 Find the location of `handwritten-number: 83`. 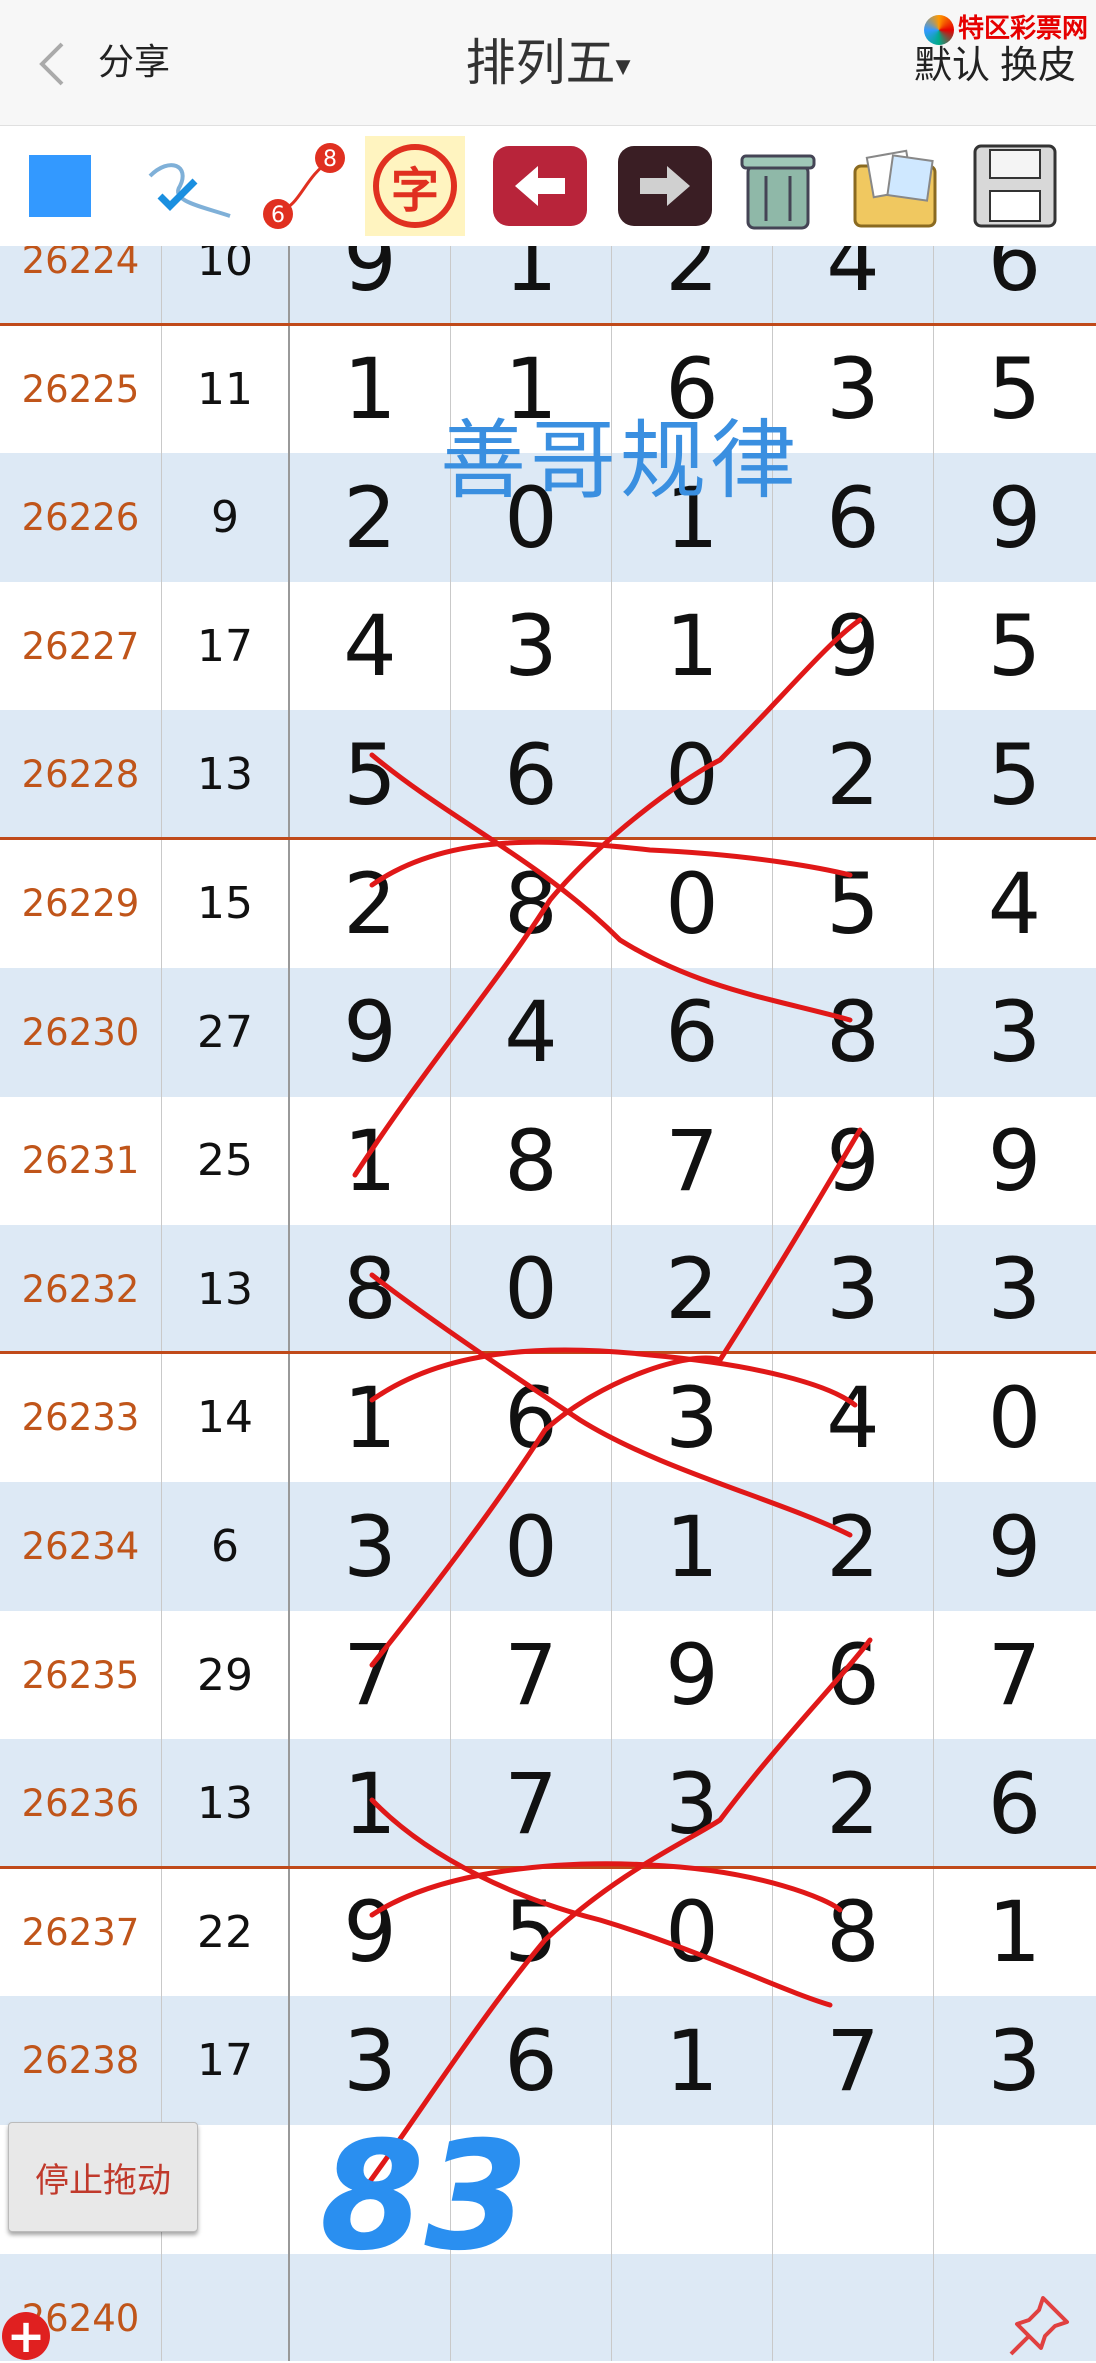

handwritten-number: 83 is located at coordinates (424, 2197).